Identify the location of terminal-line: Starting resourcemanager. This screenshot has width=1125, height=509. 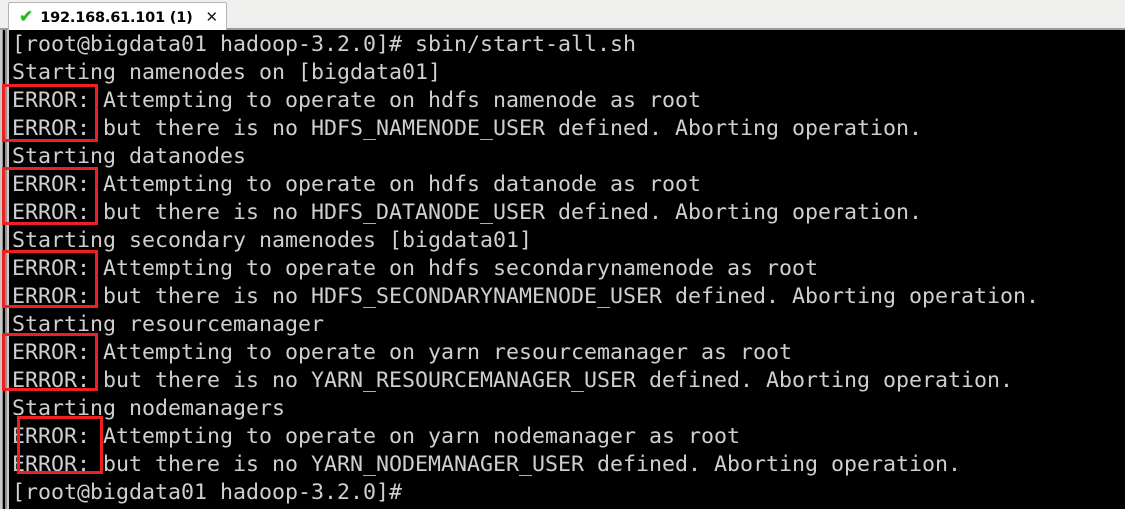
(168, 324).